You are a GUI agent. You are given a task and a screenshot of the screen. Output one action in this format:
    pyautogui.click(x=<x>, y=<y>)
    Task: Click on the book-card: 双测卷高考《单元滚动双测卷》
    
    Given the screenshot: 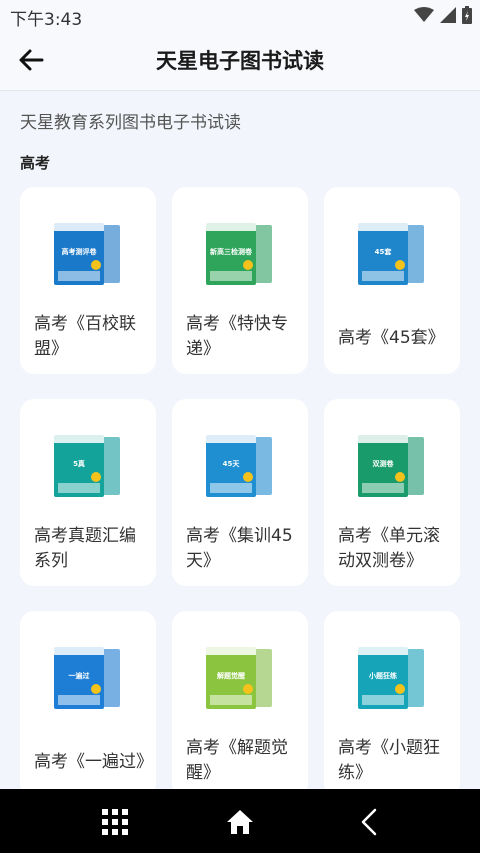 What is the action you would take?
    pyautogui.click(x=392, y=492)
    